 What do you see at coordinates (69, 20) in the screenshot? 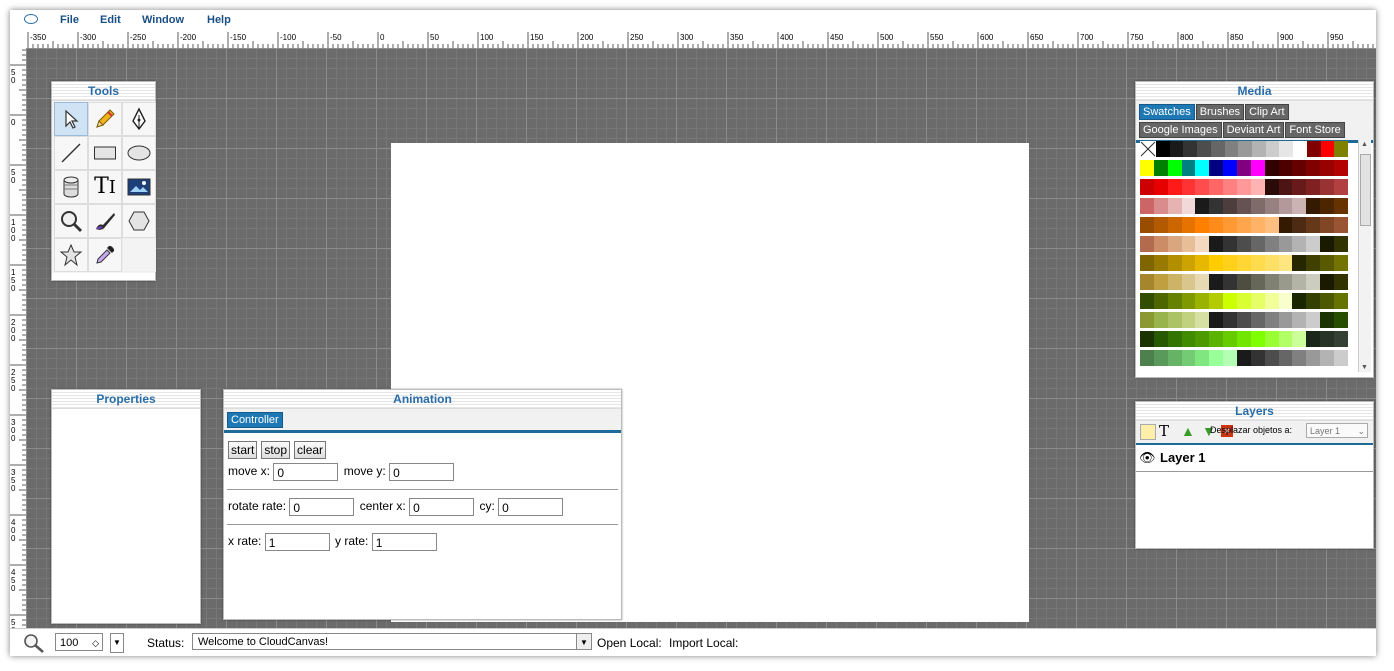
I see `menu-file: File` at bounding box center [69, 20].